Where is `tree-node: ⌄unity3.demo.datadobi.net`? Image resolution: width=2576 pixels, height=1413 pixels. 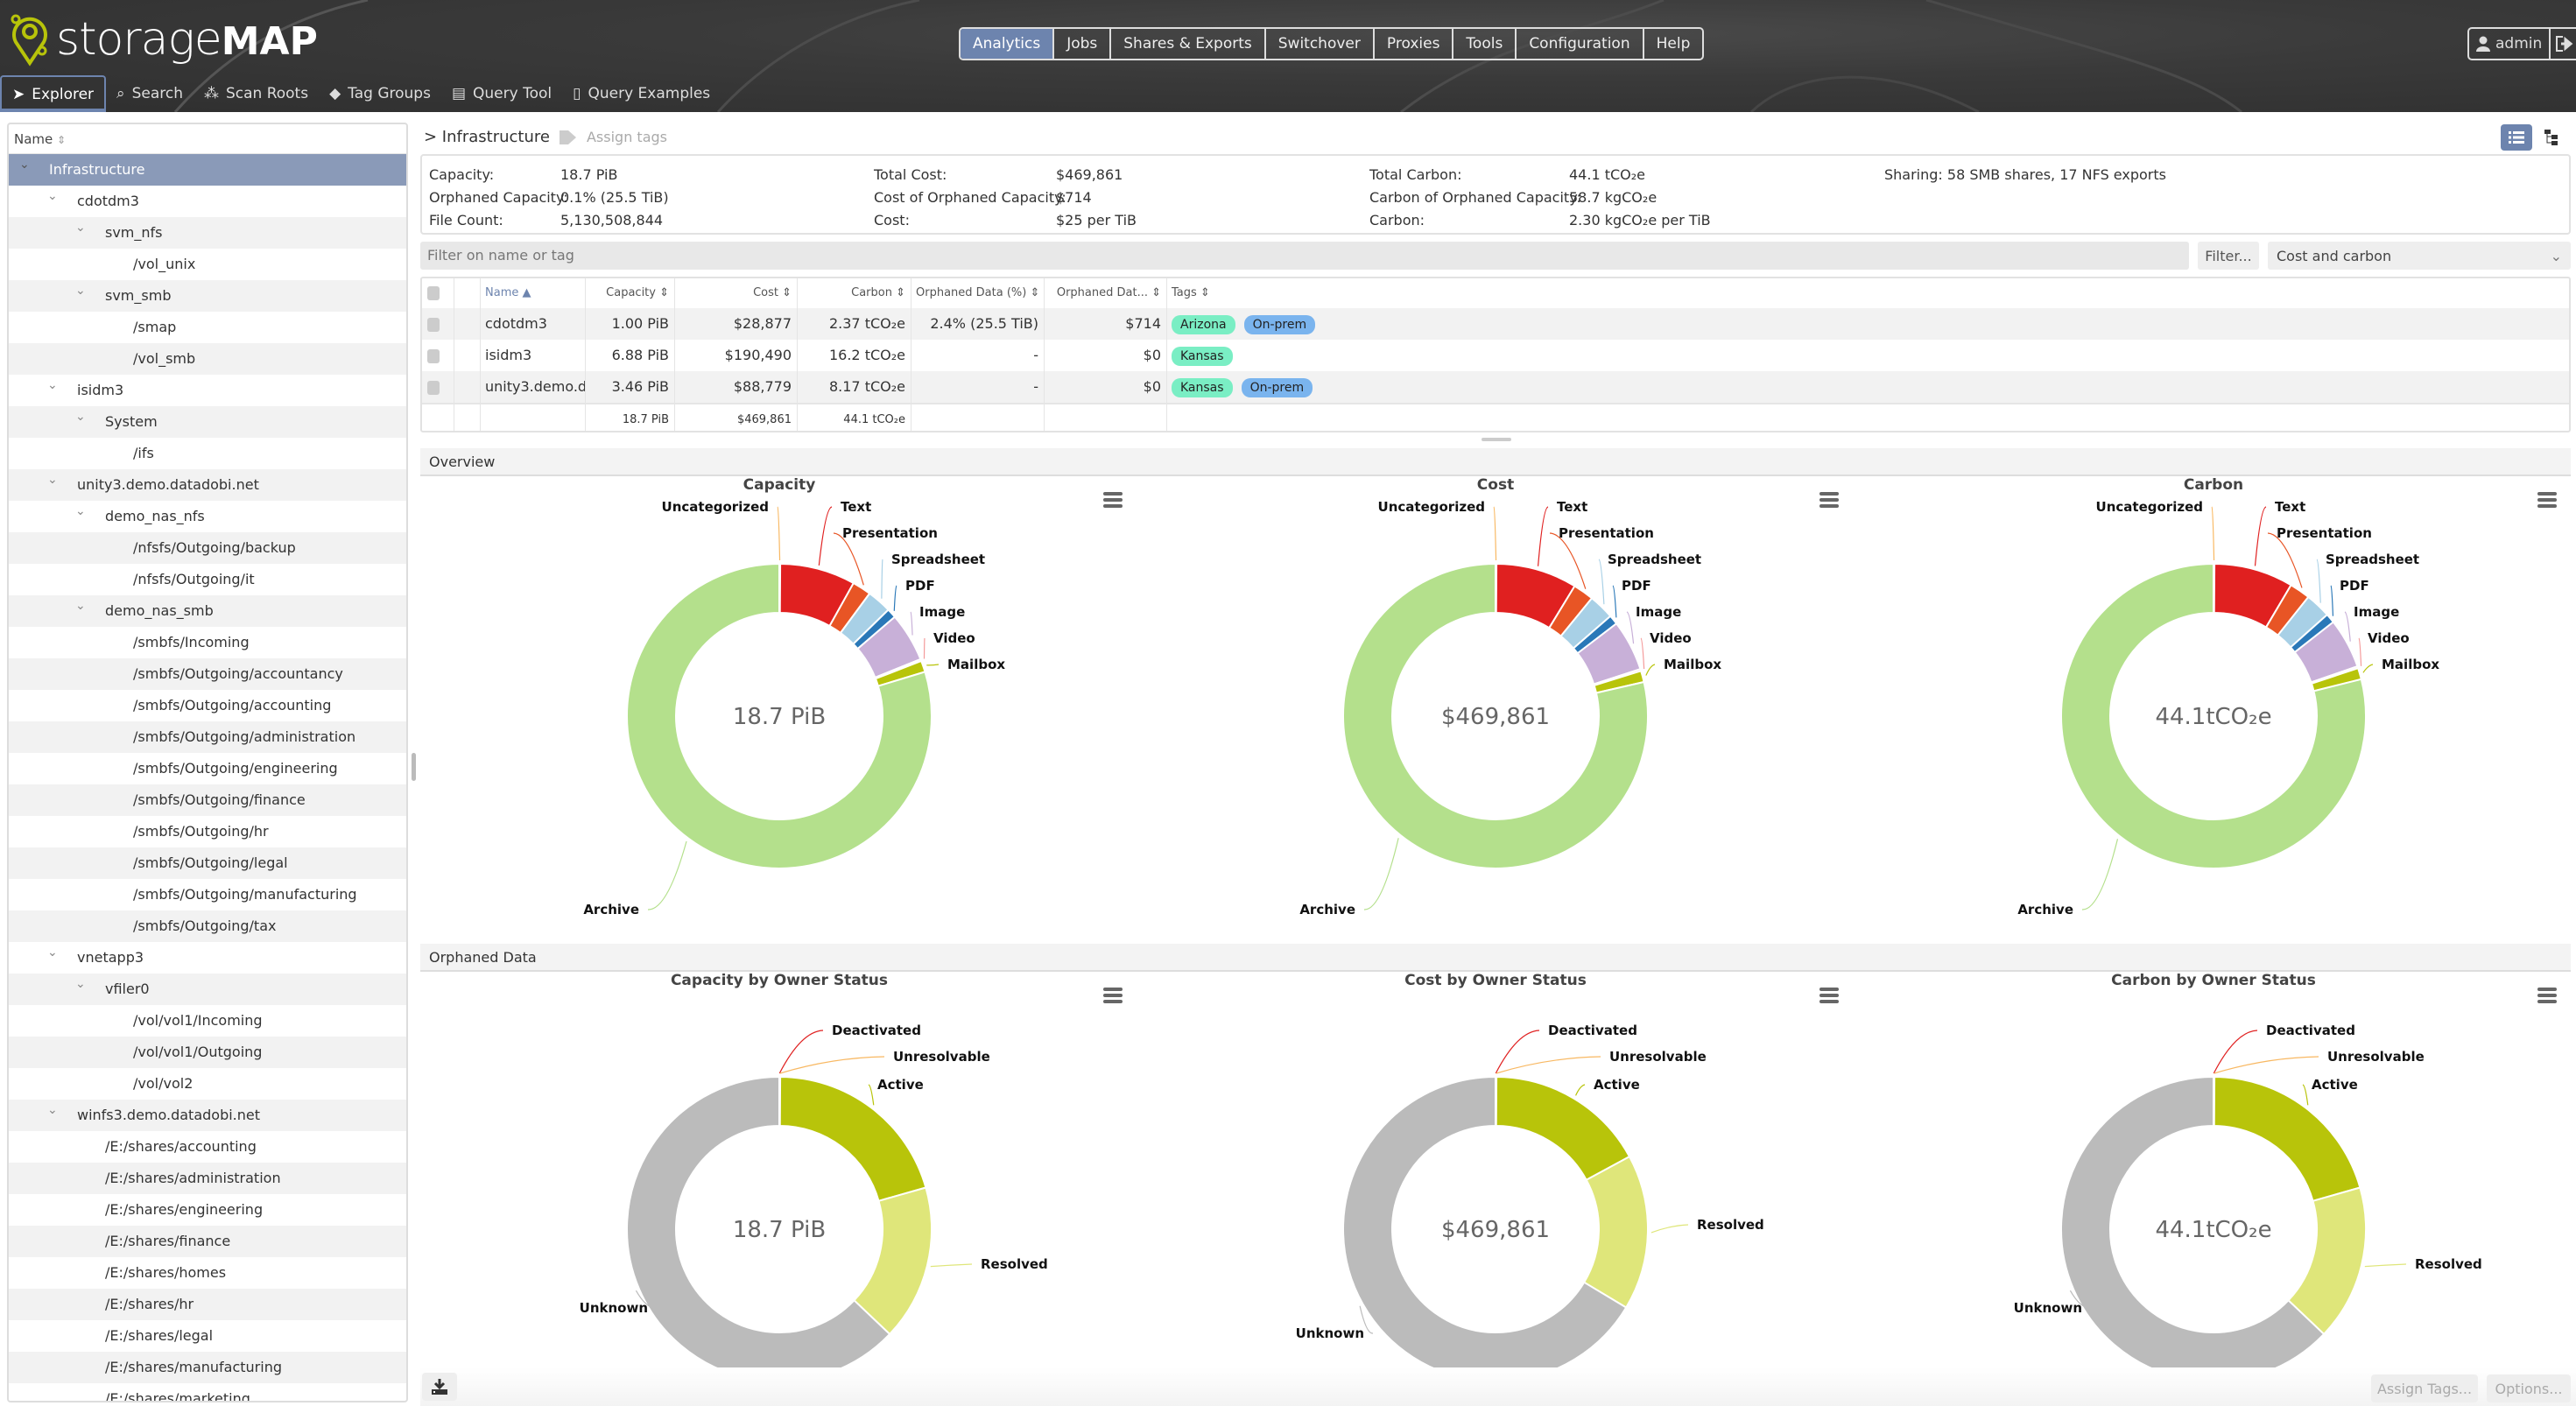
tree-node: ⌄unity3.demo.datadobi.net is located at coordinates (207, 485).